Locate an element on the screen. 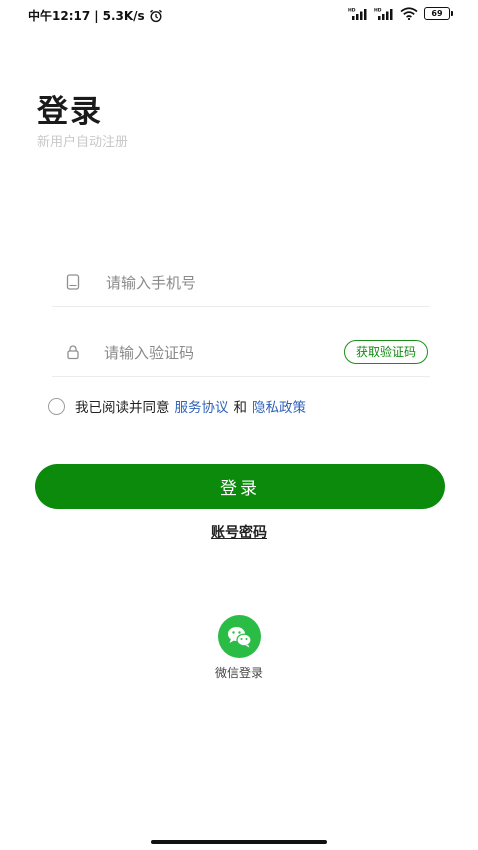  agree-checkbox is located at coordinates (56, 406).